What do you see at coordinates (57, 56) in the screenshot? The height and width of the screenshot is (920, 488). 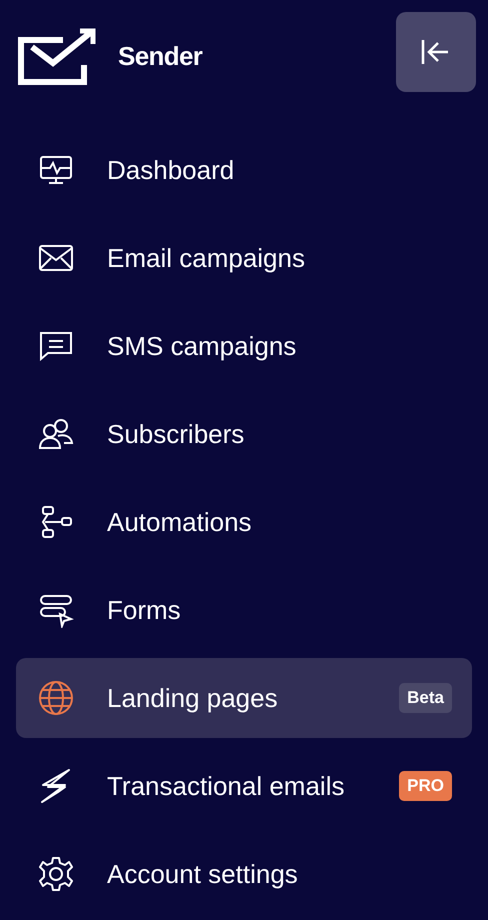 I see `logo-icon` at bounding box center [57, 56].